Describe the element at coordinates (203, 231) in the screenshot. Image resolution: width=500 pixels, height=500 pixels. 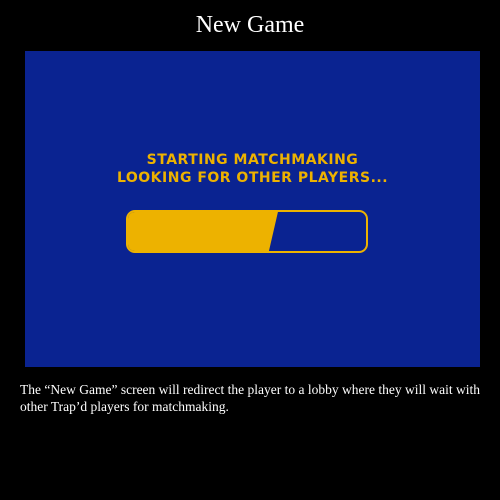
I see `progress-fill` at that location.